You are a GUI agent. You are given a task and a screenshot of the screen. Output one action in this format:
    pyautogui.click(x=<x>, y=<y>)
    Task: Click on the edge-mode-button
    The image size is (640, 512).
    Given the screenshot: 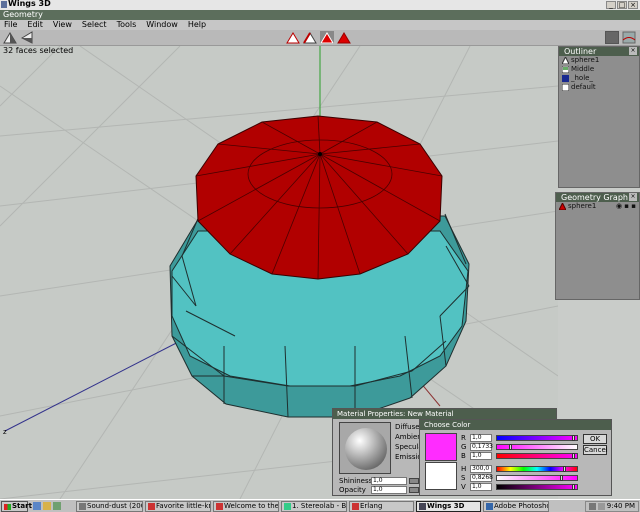 What is the action you would take?
    pyautogui.click(x=310, y=37)
    